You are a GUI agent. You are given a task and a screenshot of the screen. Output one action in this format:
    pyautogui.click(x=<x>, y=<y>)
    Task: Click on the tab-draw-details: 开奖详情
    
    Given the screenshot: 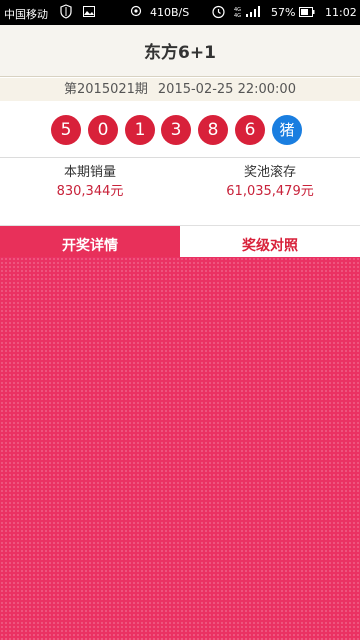 What is the action you would take?
    pyautogui.click(x=90, y=242)
    